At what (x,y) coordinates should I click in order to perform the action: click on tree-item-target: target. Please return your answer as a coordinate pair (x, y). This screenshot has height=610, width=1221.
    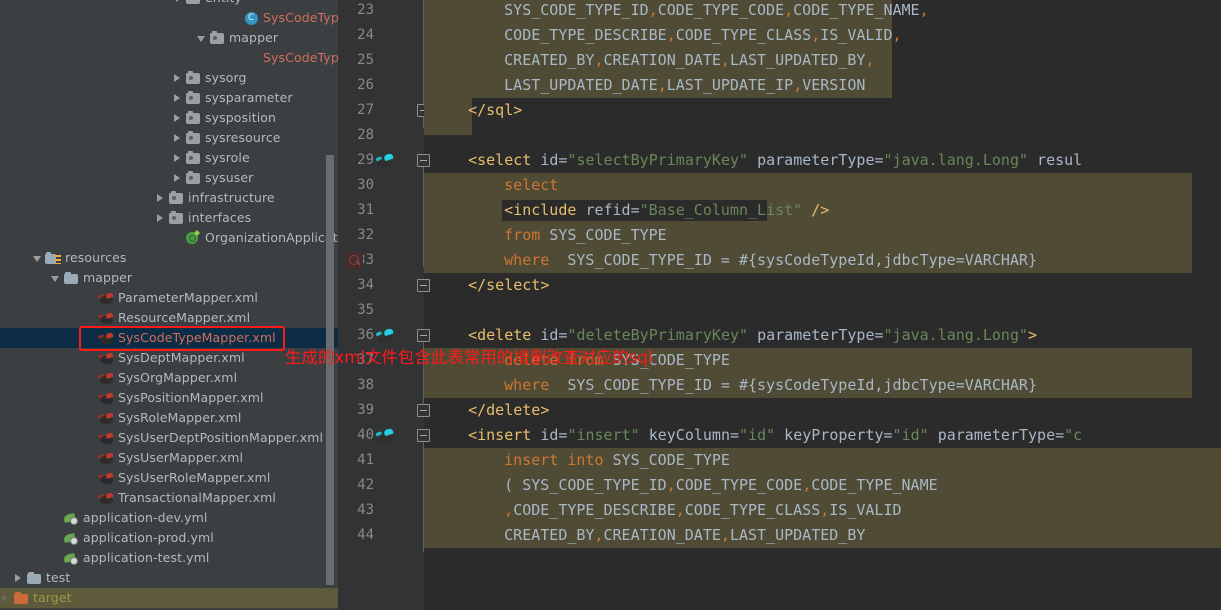
    Looking at the image, I should click on (169, 598).